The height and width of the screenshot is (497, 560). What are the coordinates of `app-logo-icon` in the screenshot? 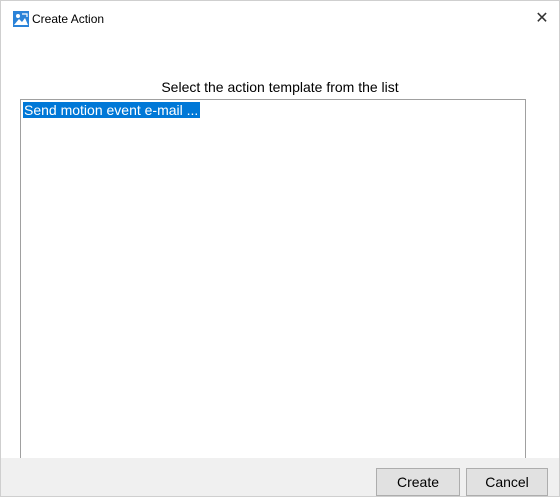 It's located at (21, 19).